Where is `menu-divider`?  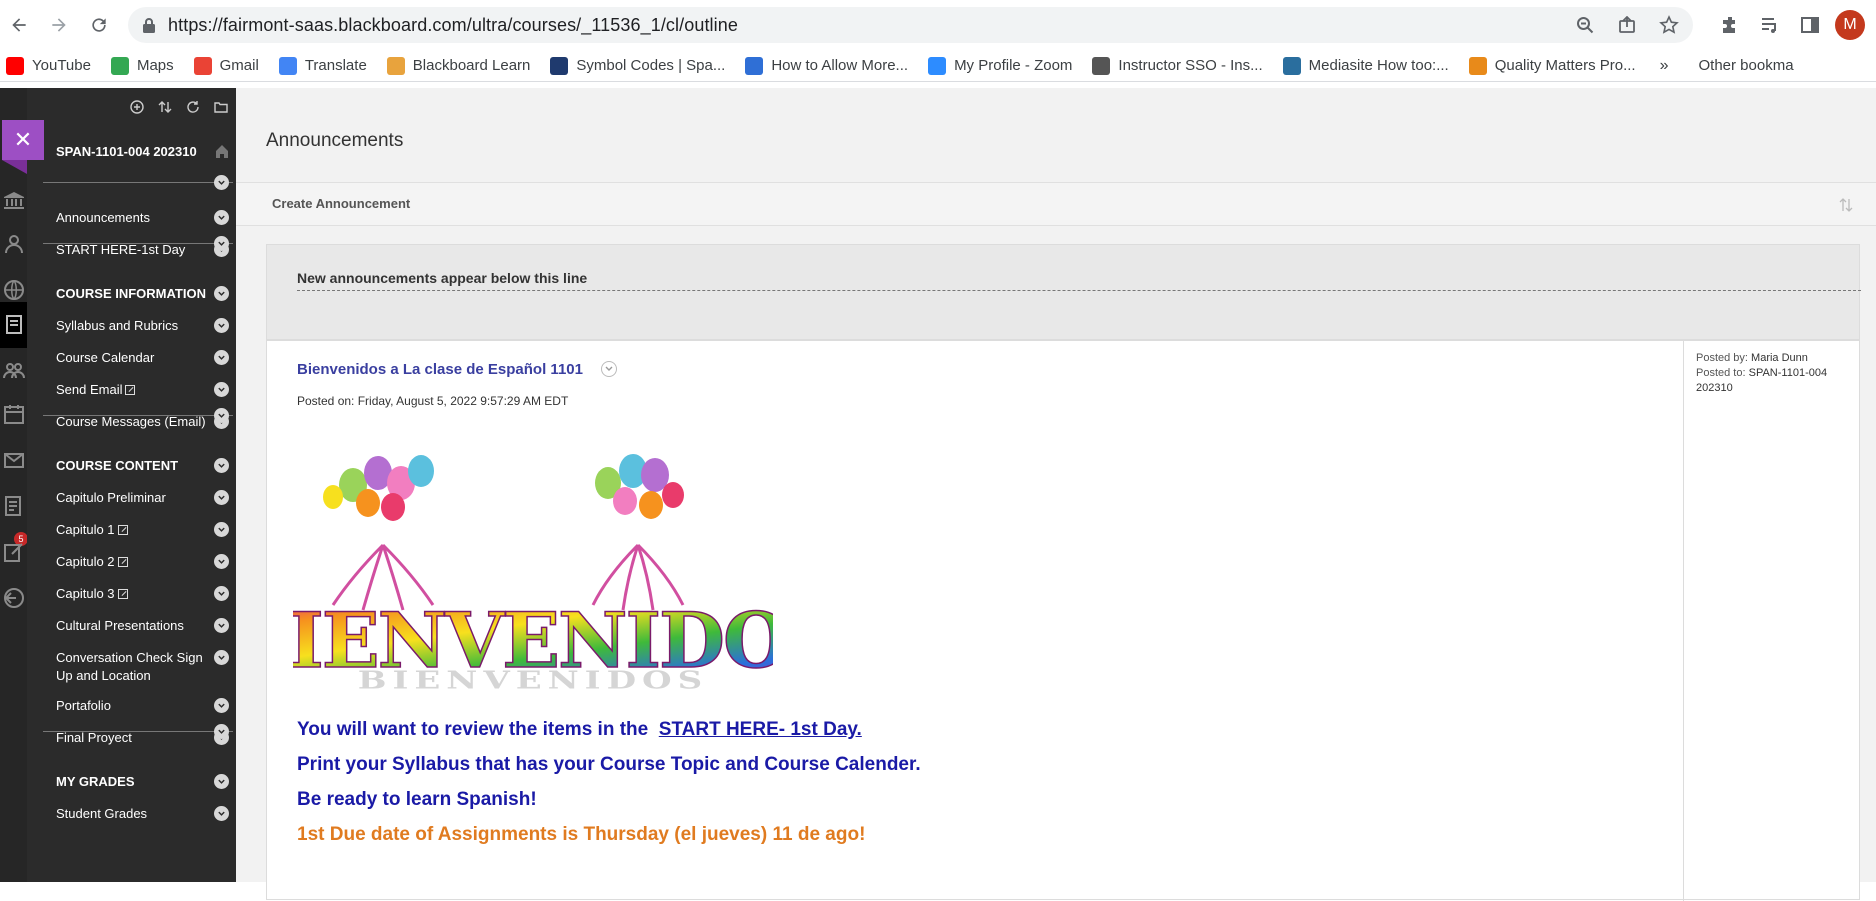
menu-divider is located at coordinates (138, 182).